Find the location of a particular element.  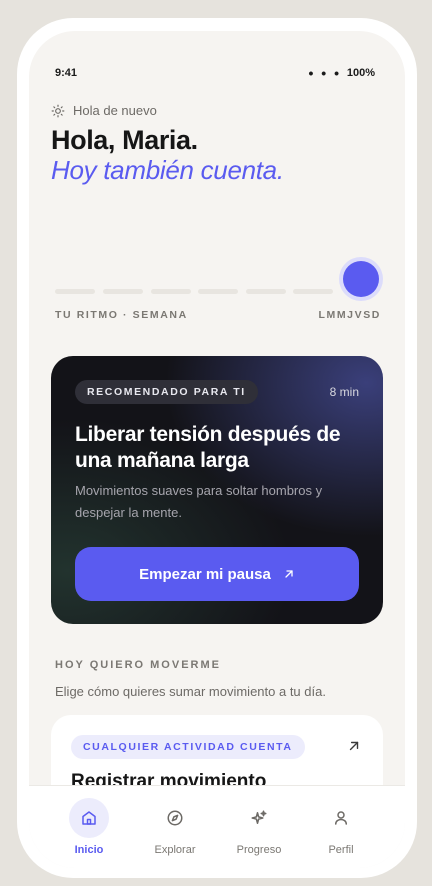

greeting-text: Hola de nuevo is located at coordinates (115, 110).